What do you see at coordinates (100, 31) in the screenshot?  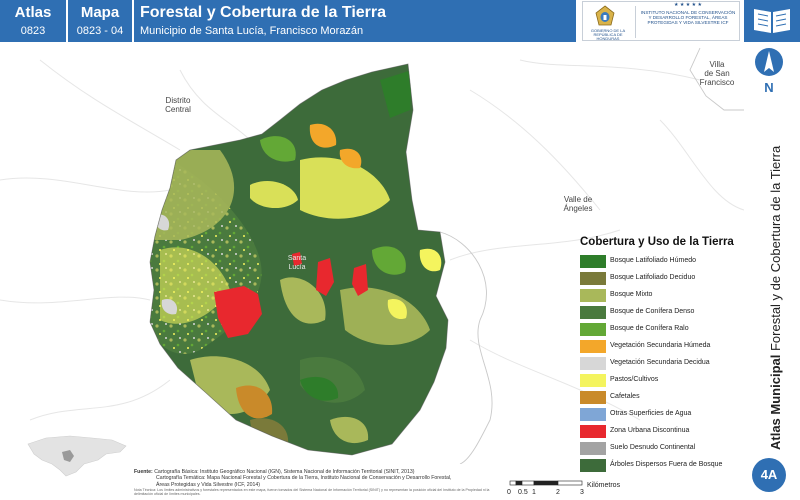 I see `map-code: 0823 - 04` at bounding box center [100, 31].